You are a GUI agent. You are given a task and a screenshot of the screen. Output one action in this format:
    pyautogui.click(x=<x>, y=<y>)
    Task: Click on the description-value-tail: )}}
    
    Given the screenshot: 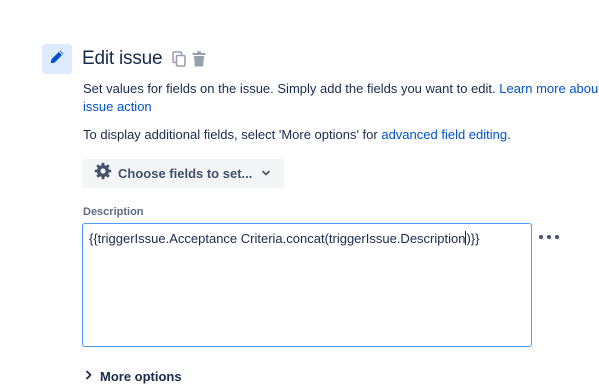 What is the action you would take?
    pyautogui.click(x=473, y=238)
    